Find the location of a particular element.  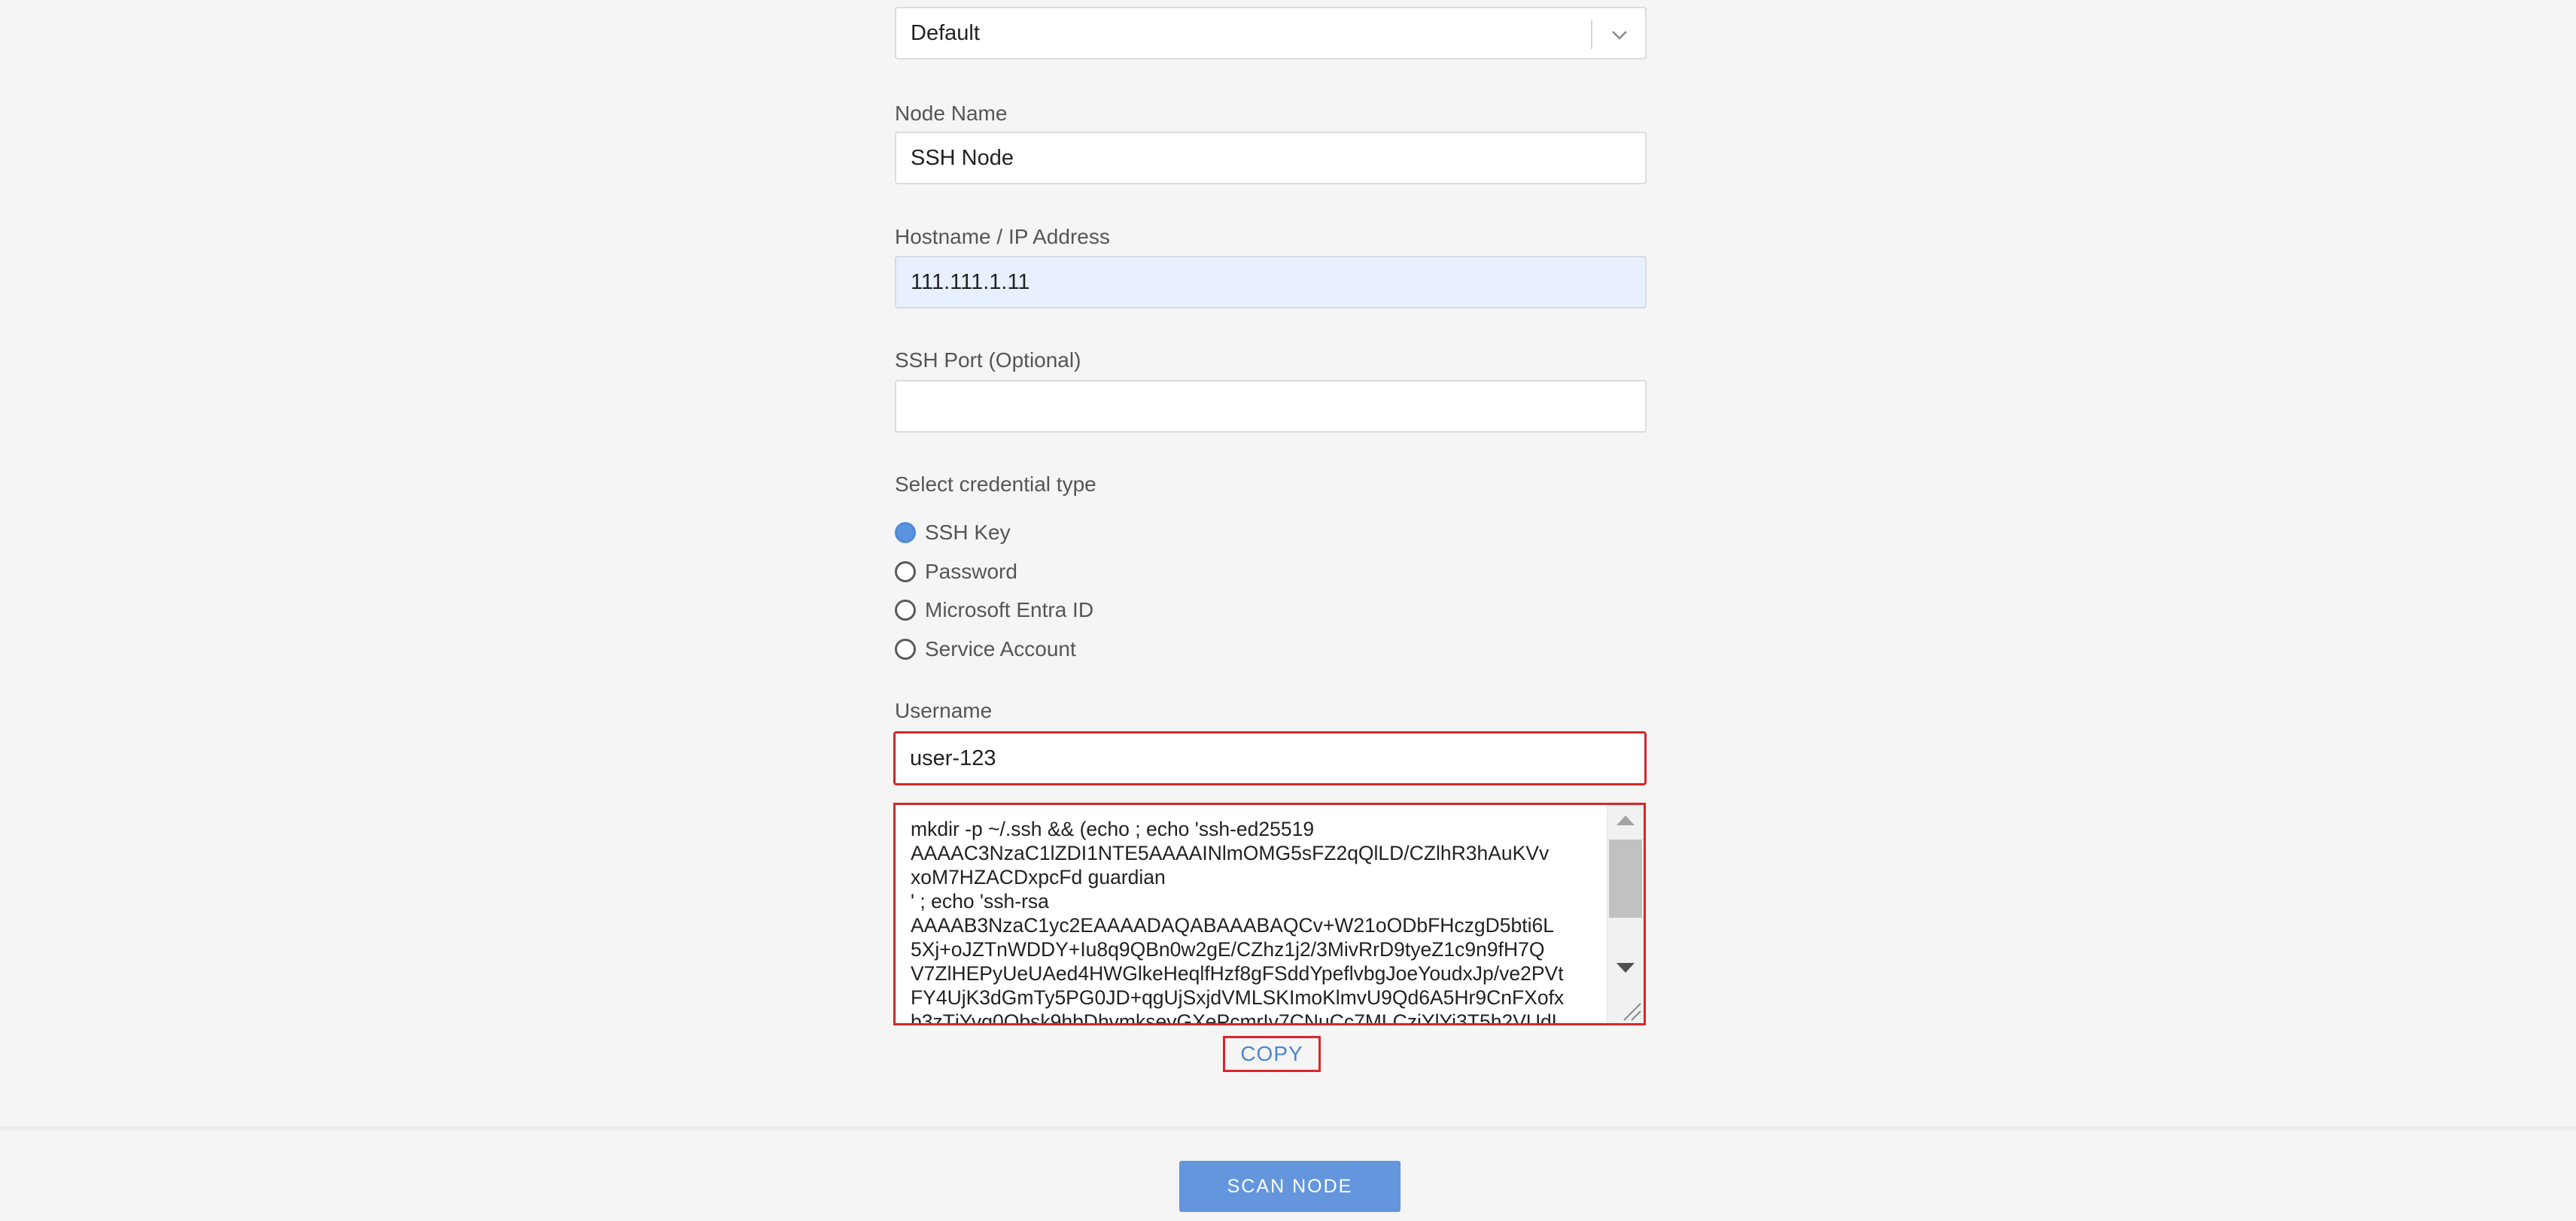

radio-password: Password is located at coordinates (956, 571).